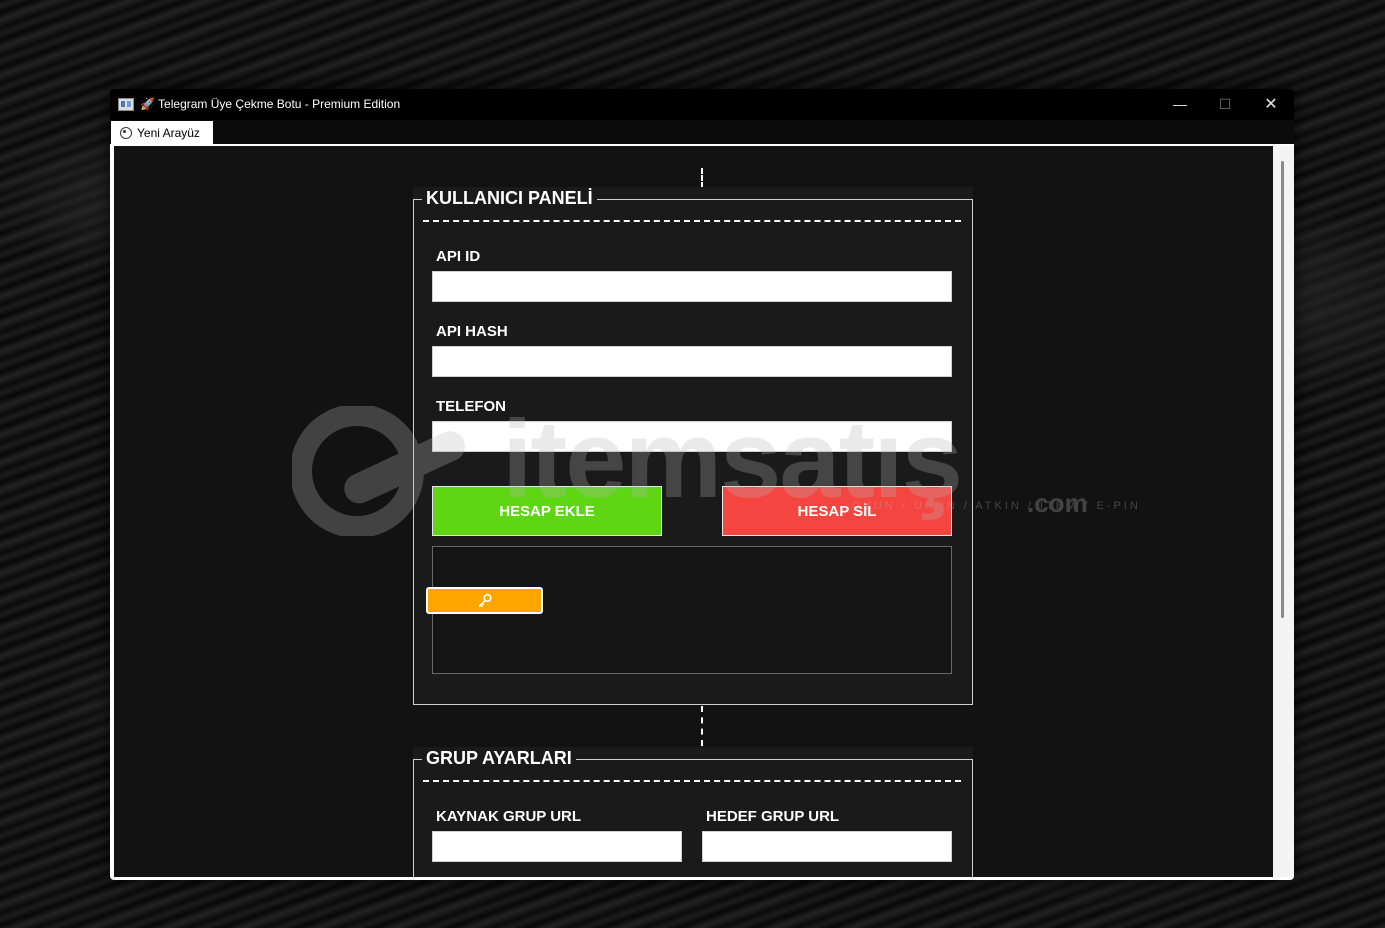 The image size is (1385, 928). What do you see at coordinates (509, 198) in the screenshot?
I see `user-panel-title: KULLANICI PANELİ` at bounding box center [509, 198].